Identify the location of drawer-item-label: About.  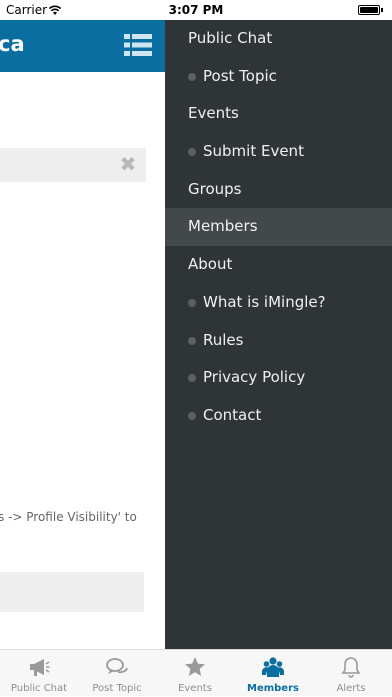
(210, 264).